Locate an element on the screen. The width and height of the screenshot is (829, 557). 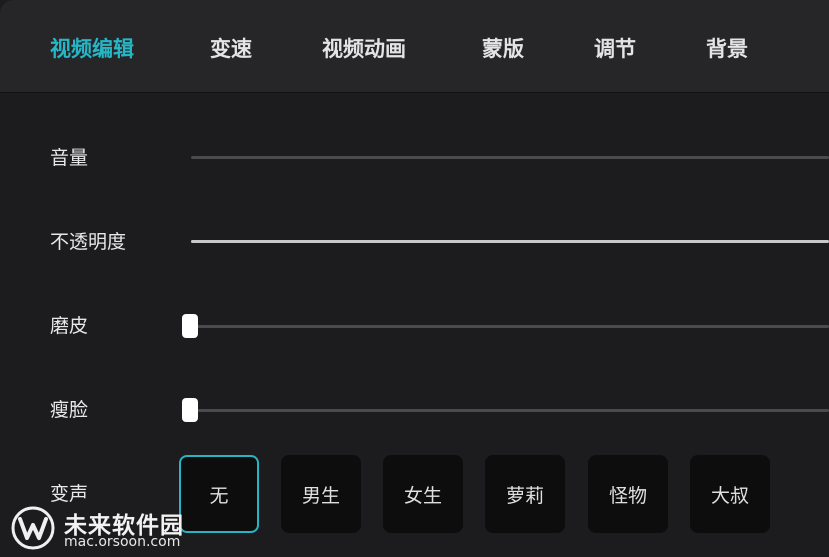
volume-label: 音量 is located at coordinates (69, 158).